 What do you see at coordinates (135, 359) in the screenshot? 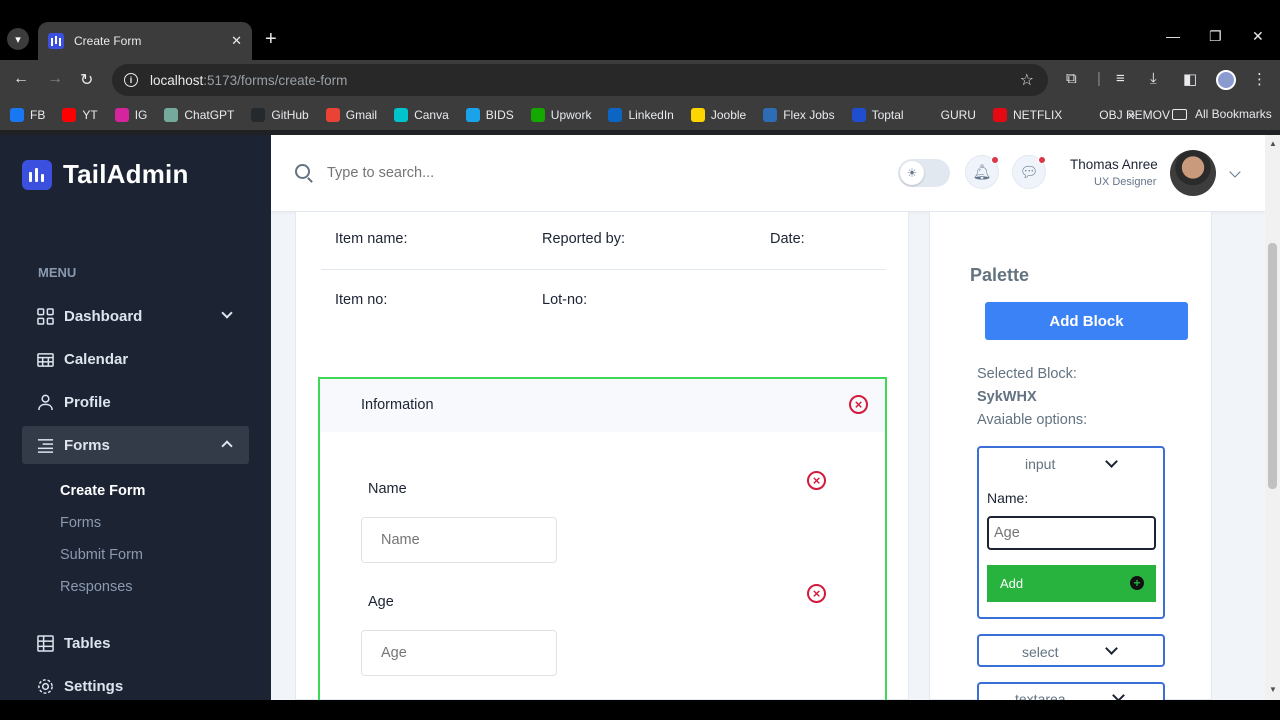
I see `sidebar-item-calendar: Calendar` at bounding box center [135, 359].